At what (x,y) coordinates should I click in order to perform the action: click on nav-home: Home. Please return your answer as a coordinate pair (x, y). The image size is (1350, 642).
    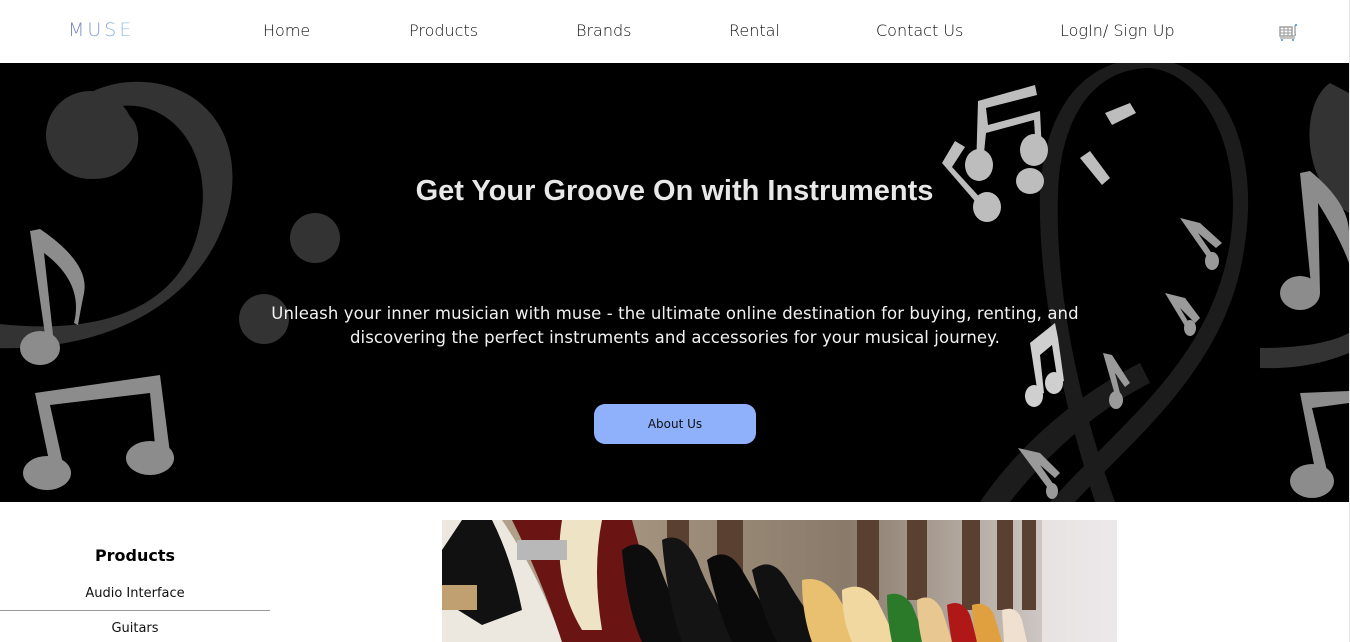
    Looking at the image, I should click on (286, 30).